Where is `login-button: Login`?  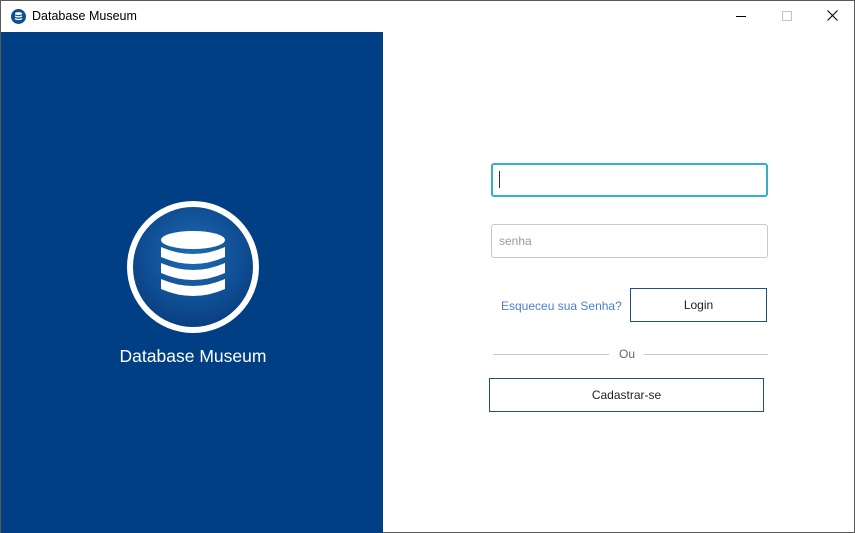 login-button: Login is located at coordinates (698, 305).